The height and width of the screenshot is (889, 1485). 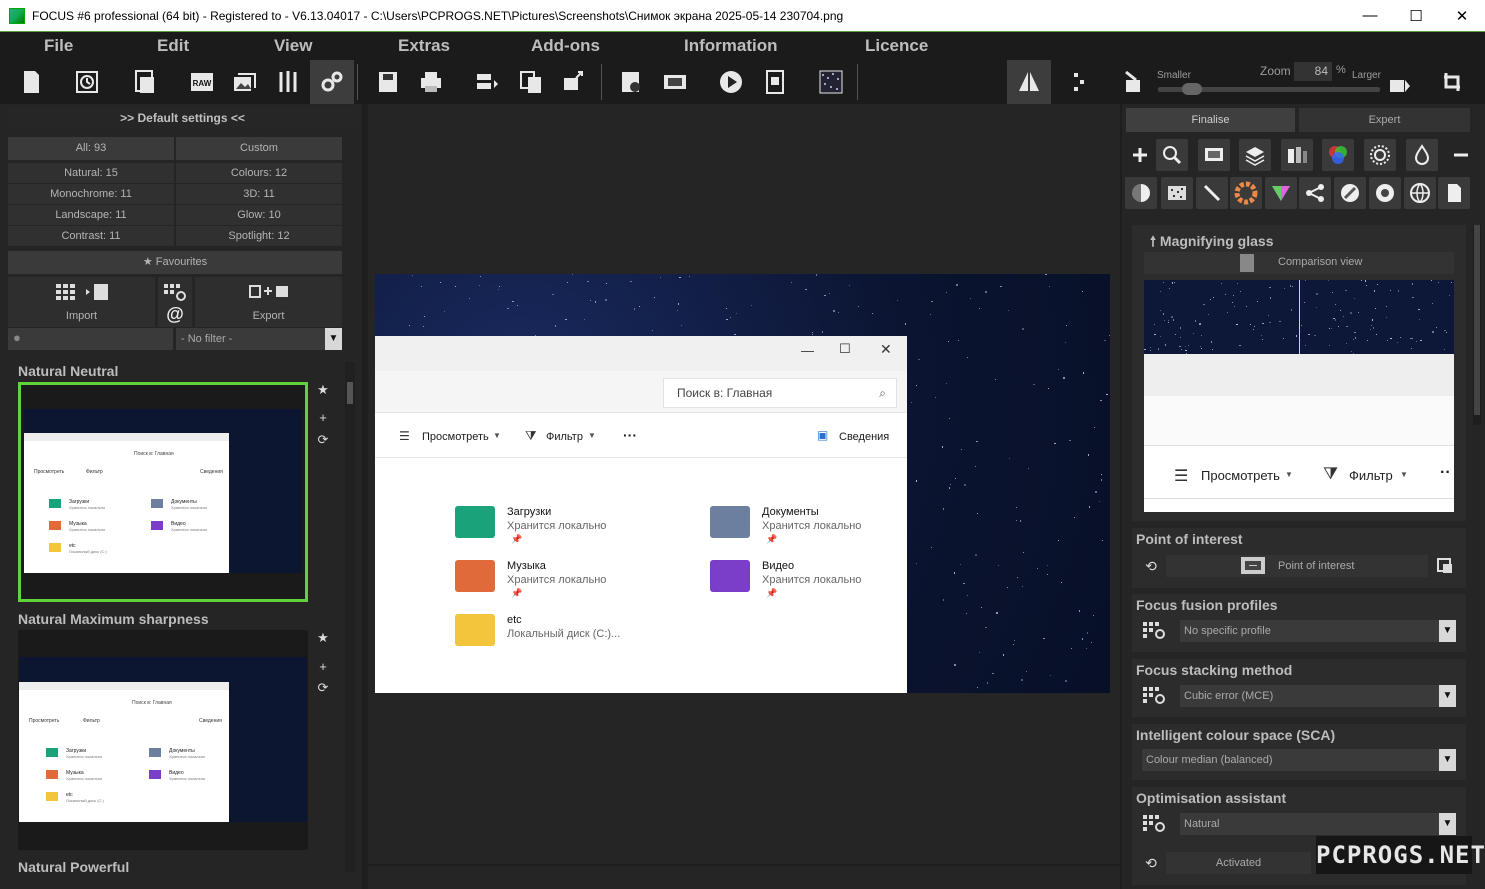 What do you see at coordinates (1238, 863) in the screenshot?
I see `activated-button: Activated` at bounding box center [1238, 863].